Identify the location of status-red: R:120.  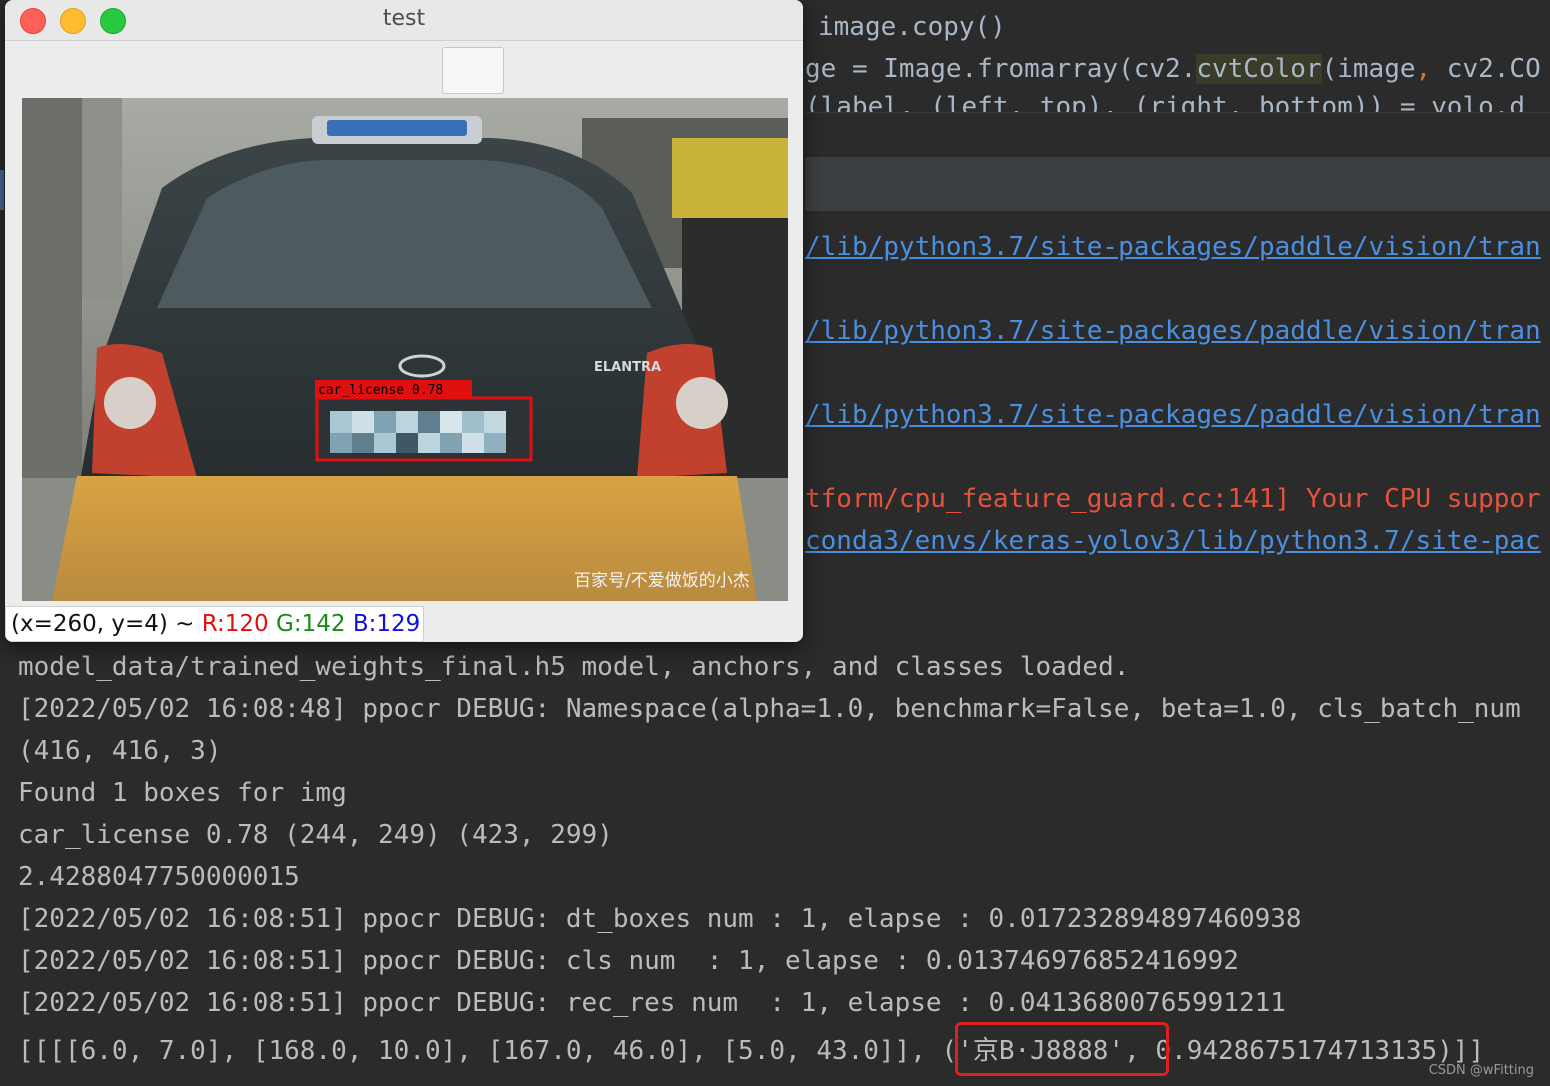
(235, 624).